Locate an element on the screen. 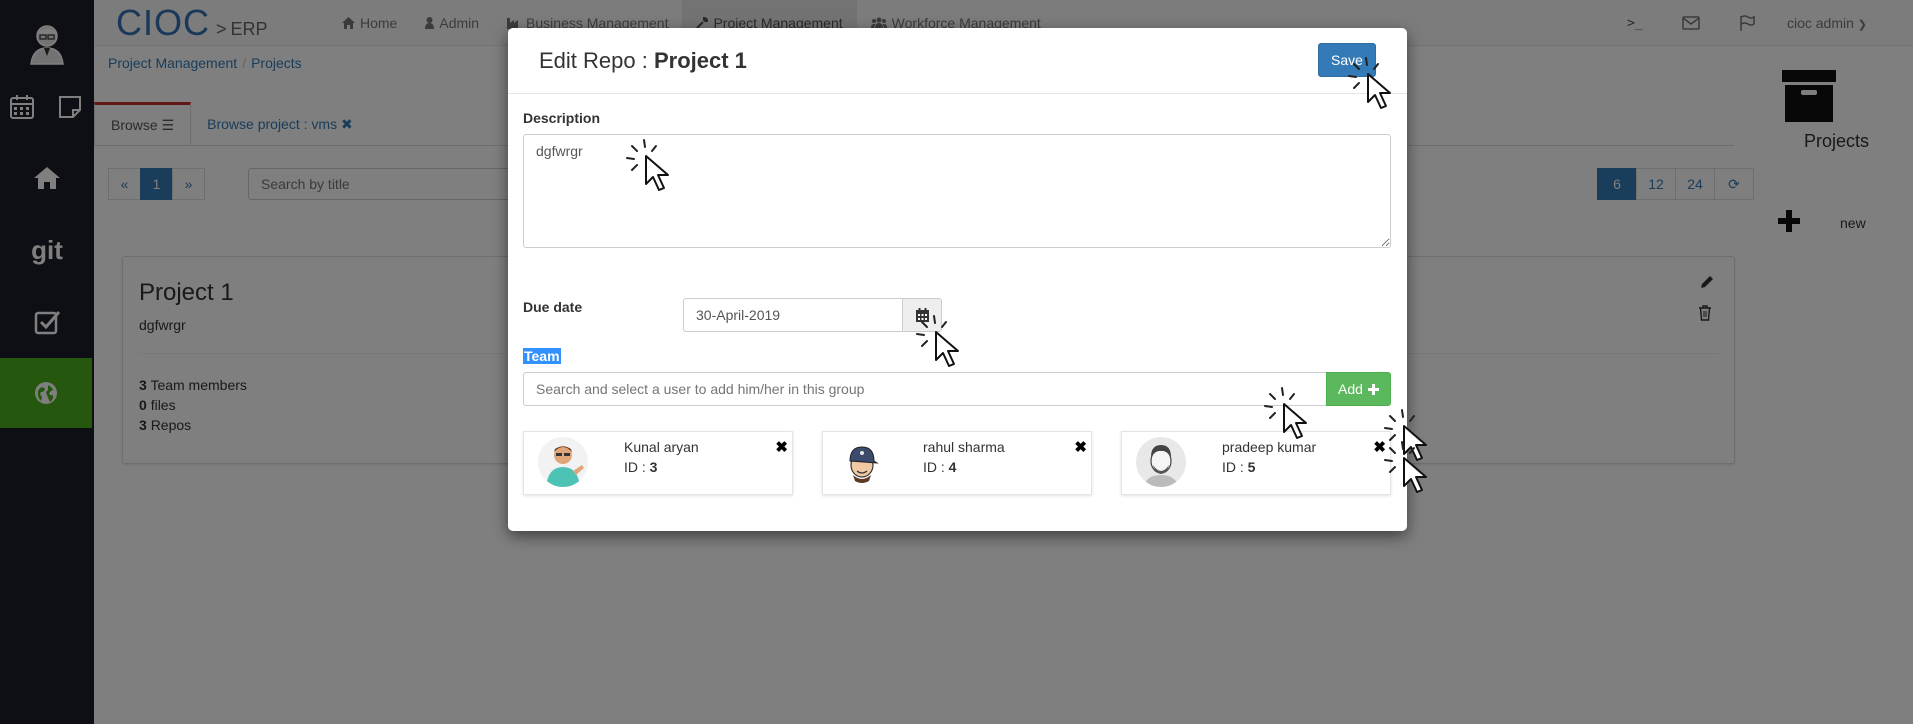  team-search-group: Add is located at coordinates (957, 389).